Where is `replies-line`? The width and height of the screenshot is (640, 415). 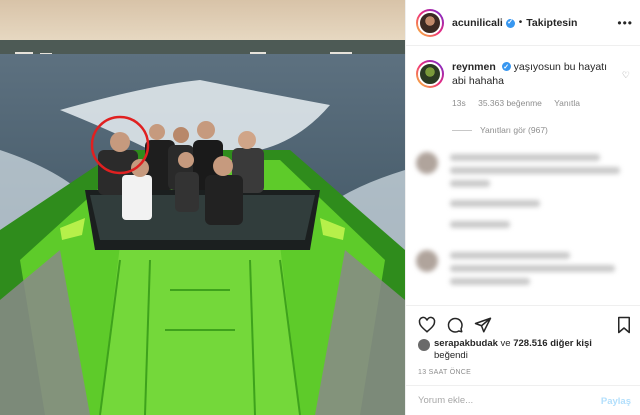
replies-line is located at coordinates (462, 130).